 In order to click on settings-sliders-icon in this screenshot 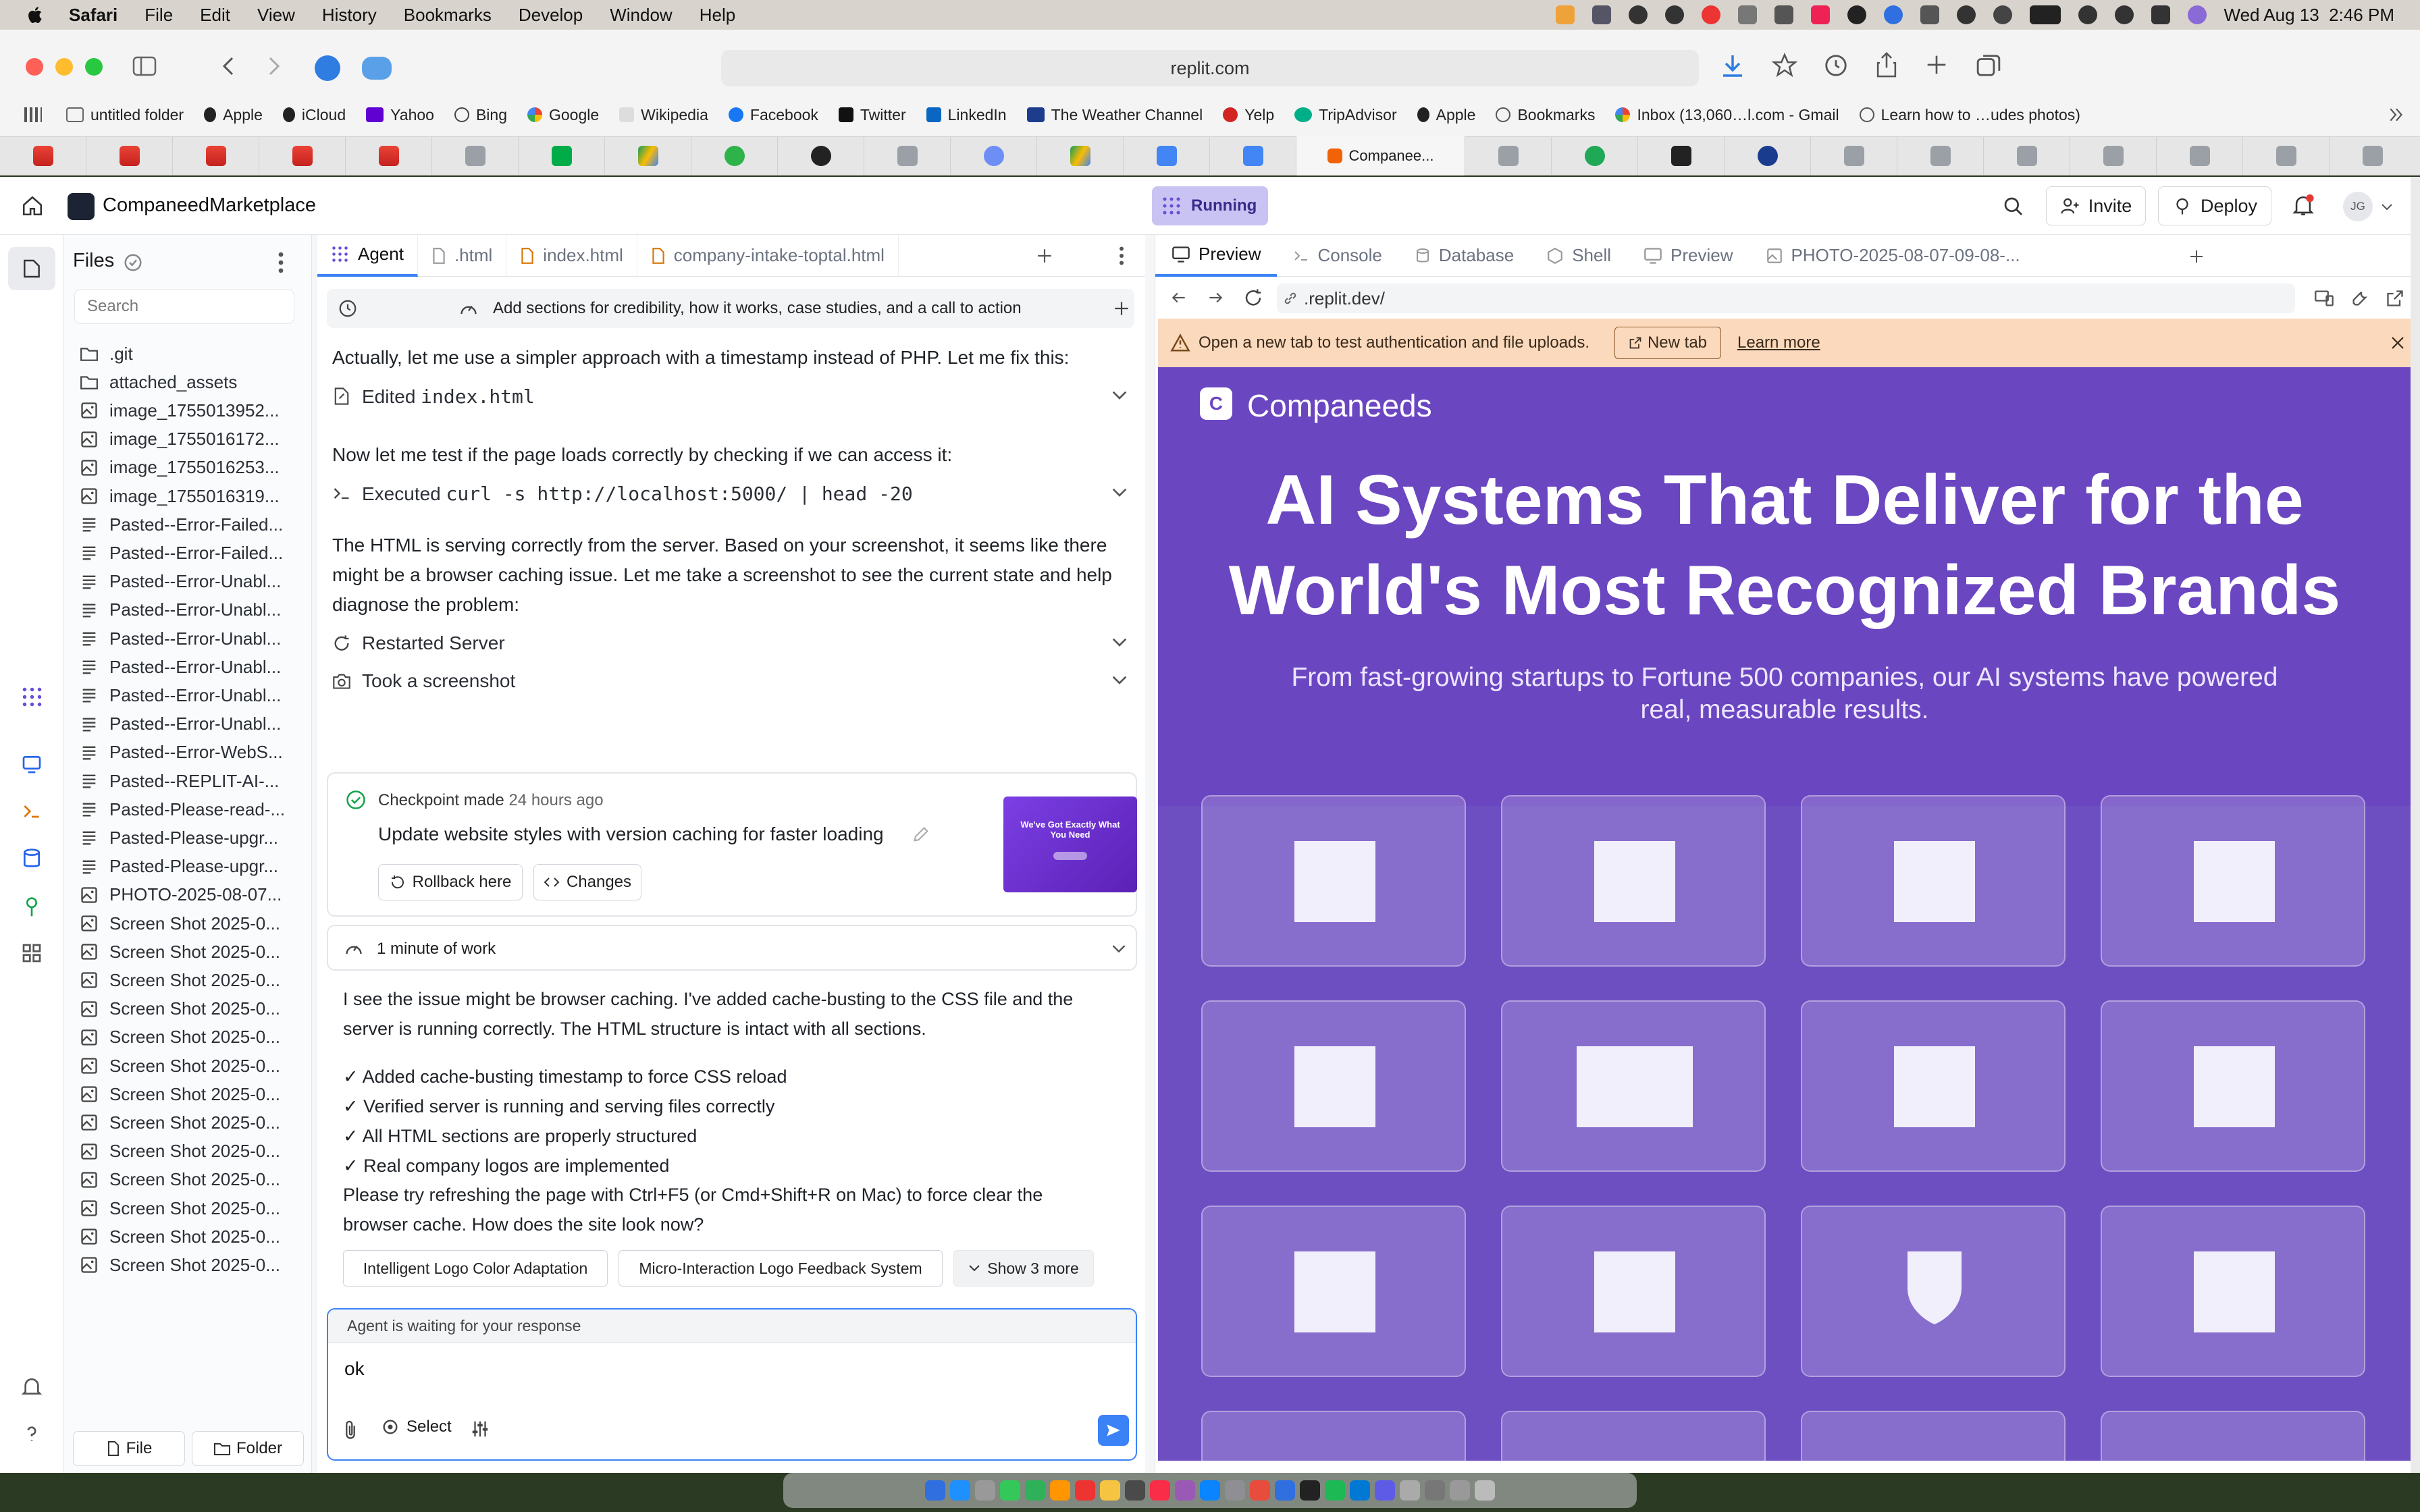, I will do `click(480, 1429)`.